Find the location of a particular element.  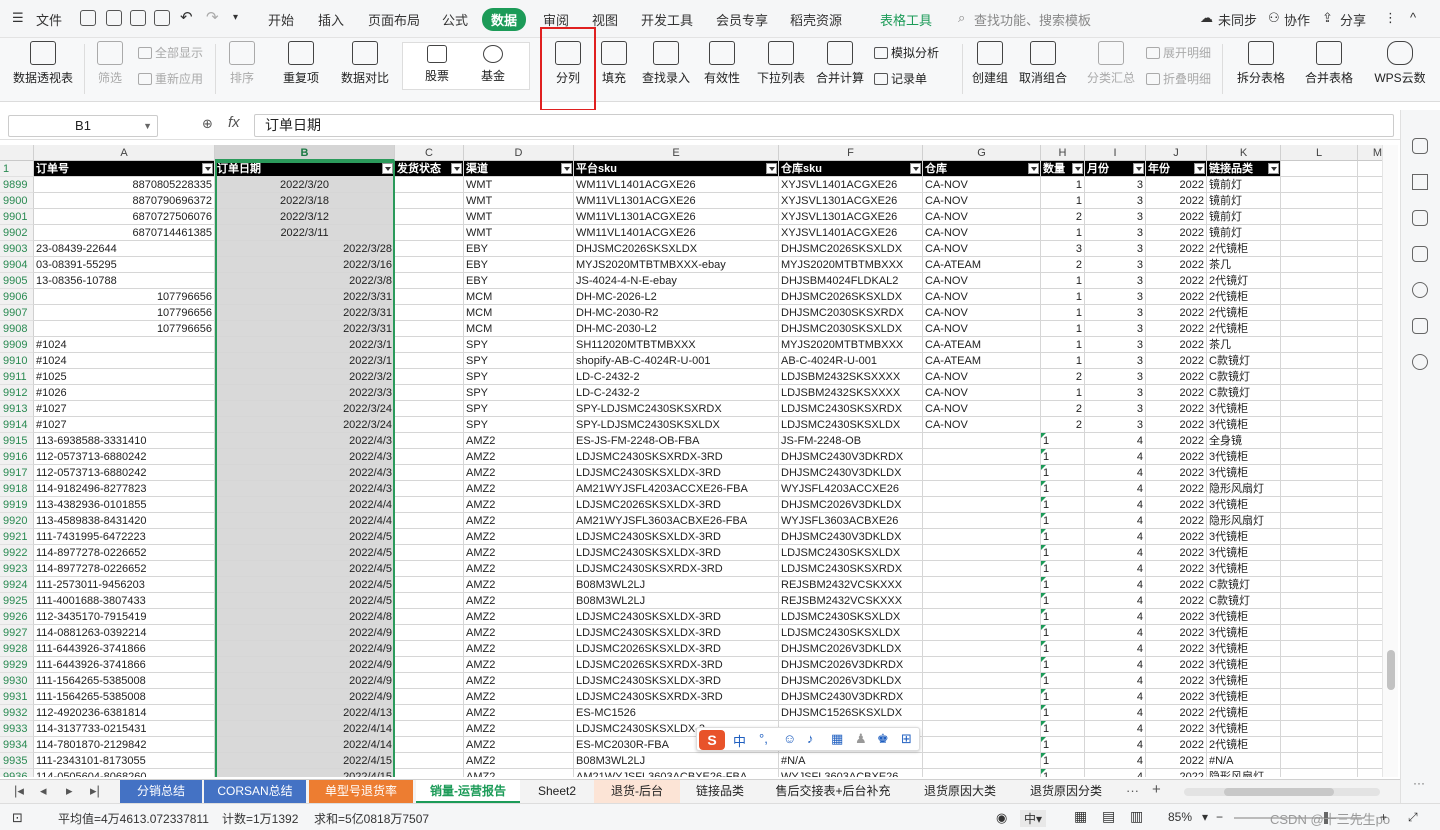

cell: 8870805228335 is located at coordinates (124, 185).